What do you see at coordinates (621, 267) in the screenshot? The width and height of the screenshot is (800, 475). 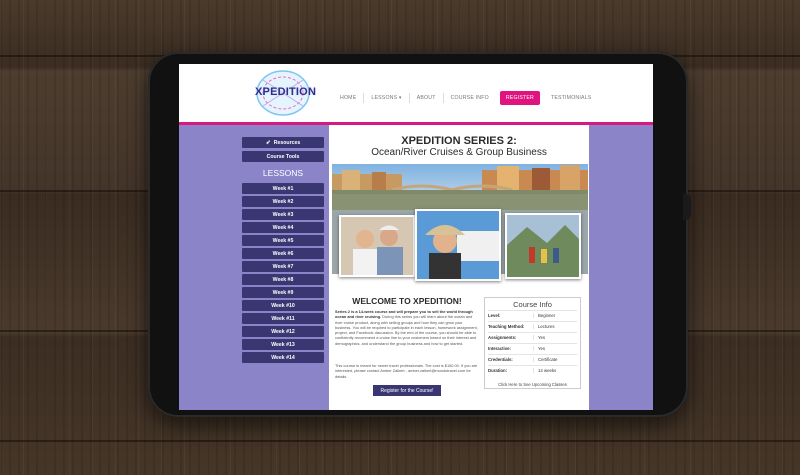 I see `right-margin` at bounding box center [621, 267].